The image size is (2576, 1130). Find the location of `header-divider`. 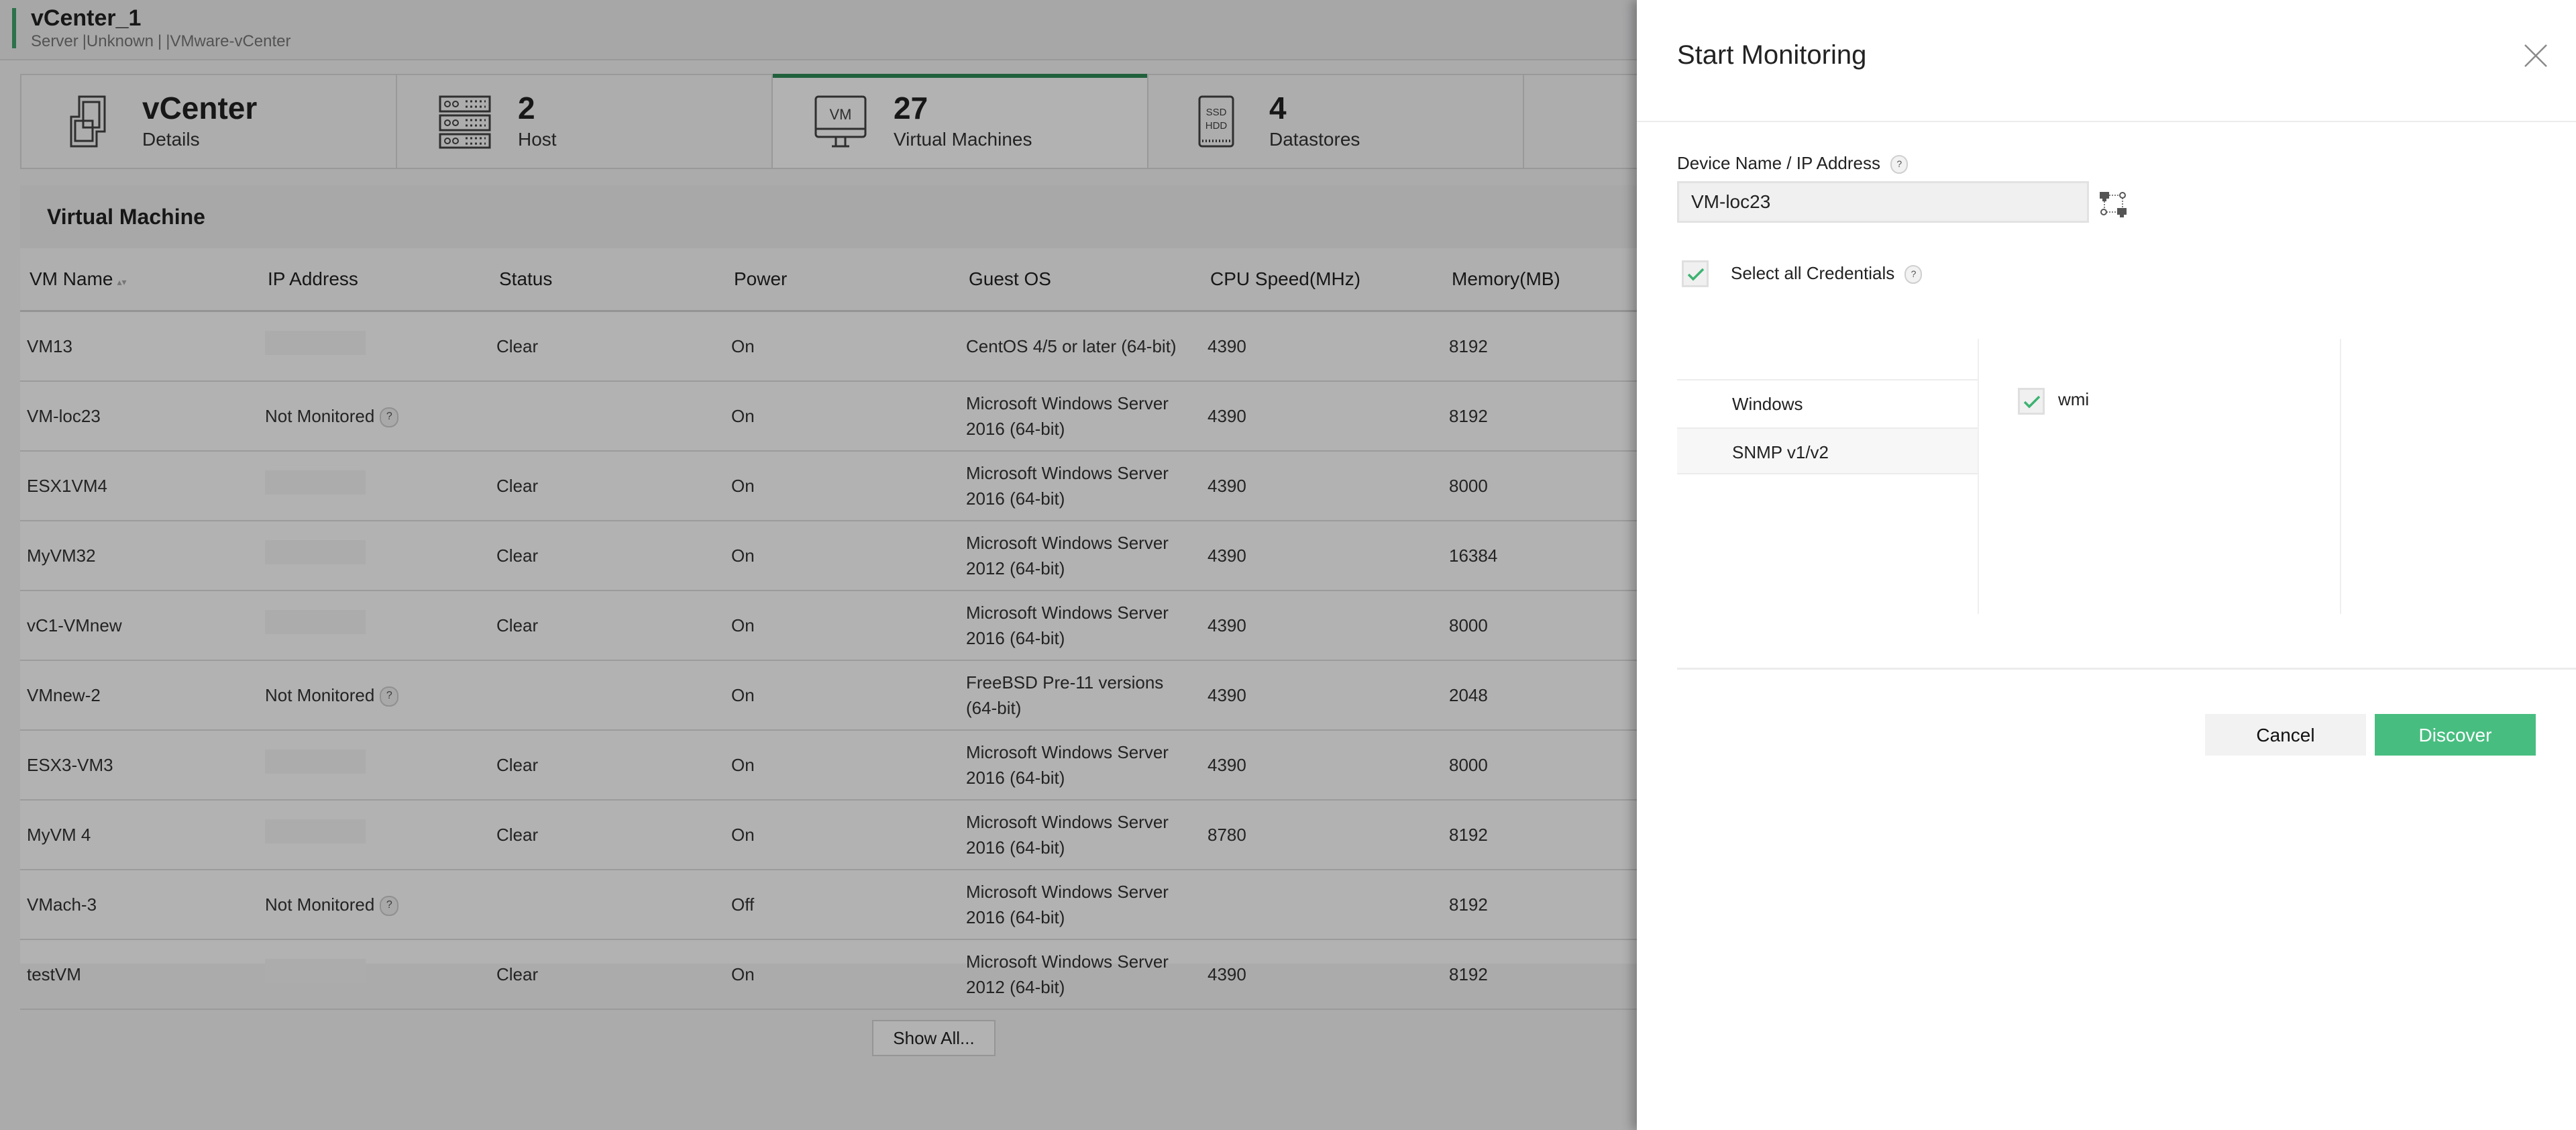

header-divider is located at coordinates (2106, 121).